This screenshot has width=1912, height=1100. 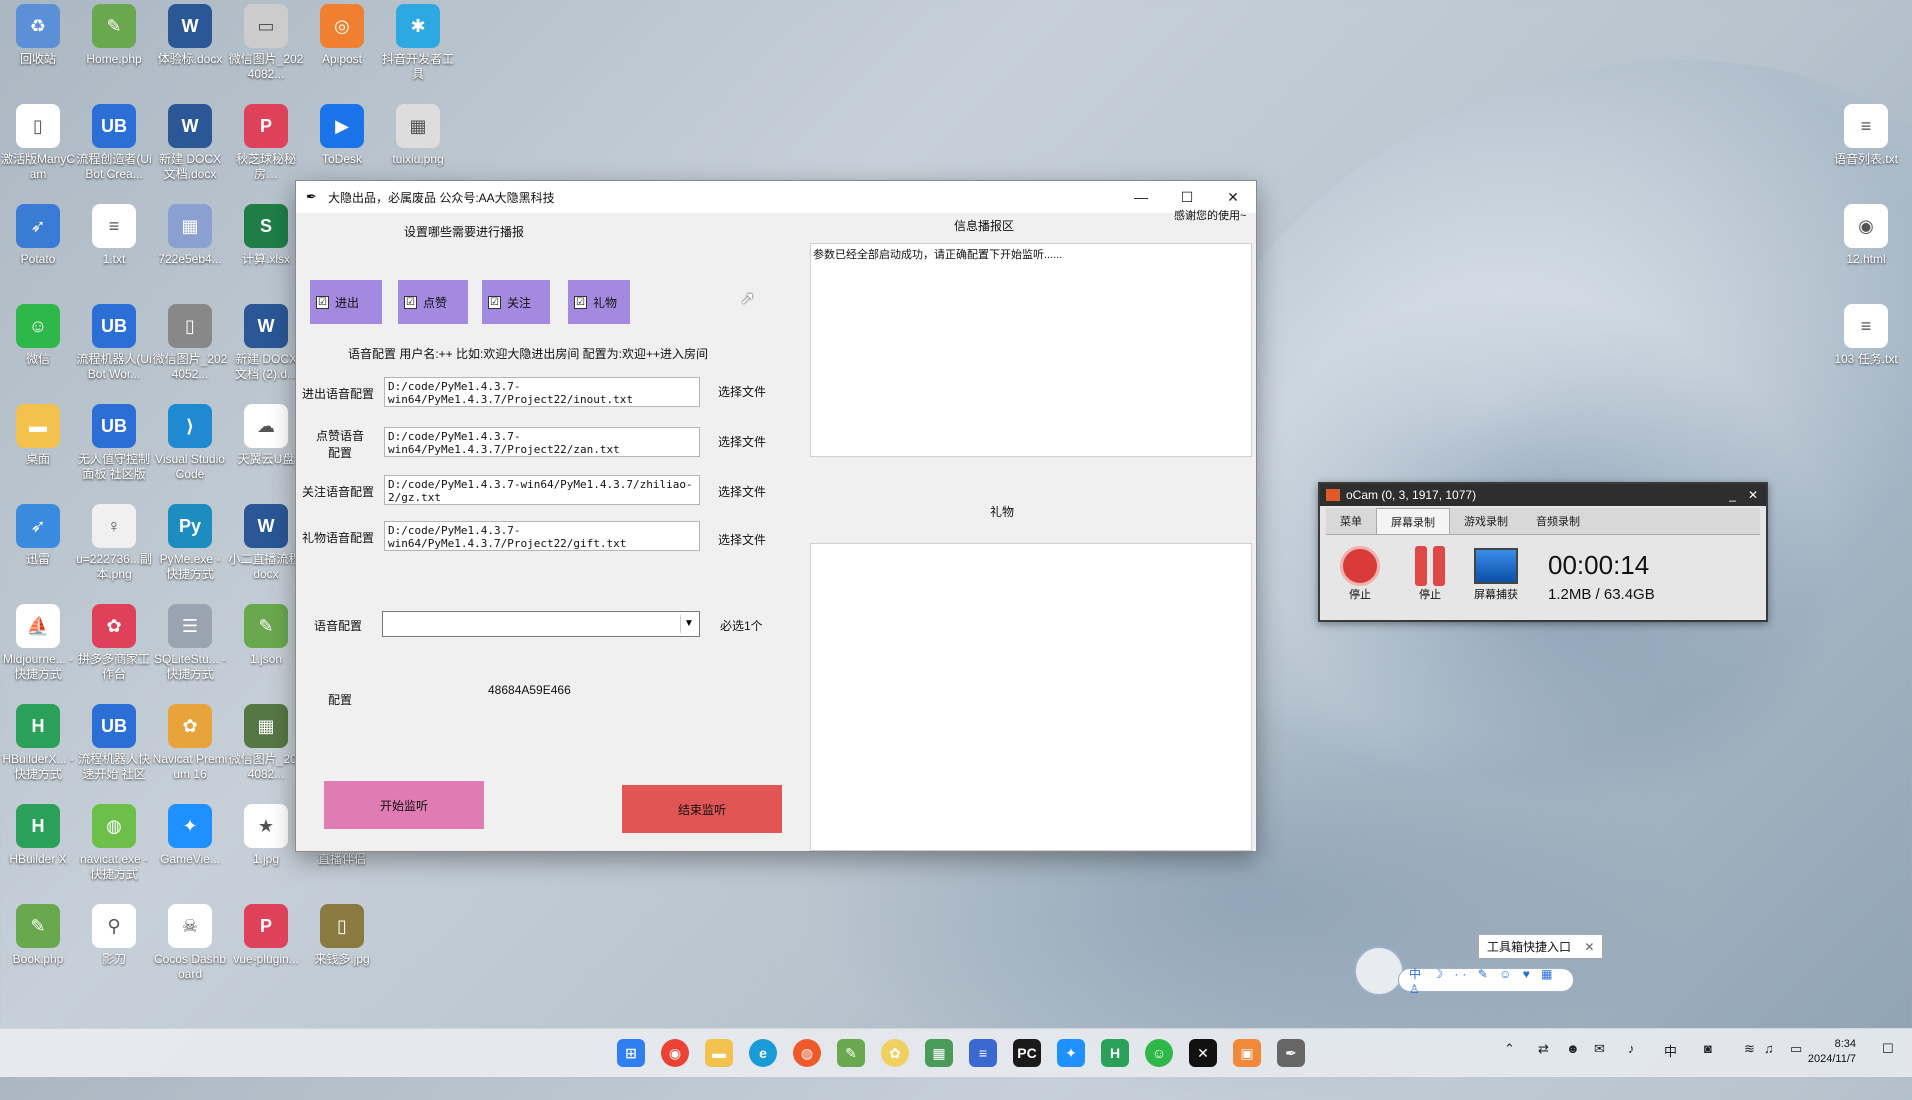 I want to click on checkbox-like: ☑ 点赞, so click(x=433, y=302).